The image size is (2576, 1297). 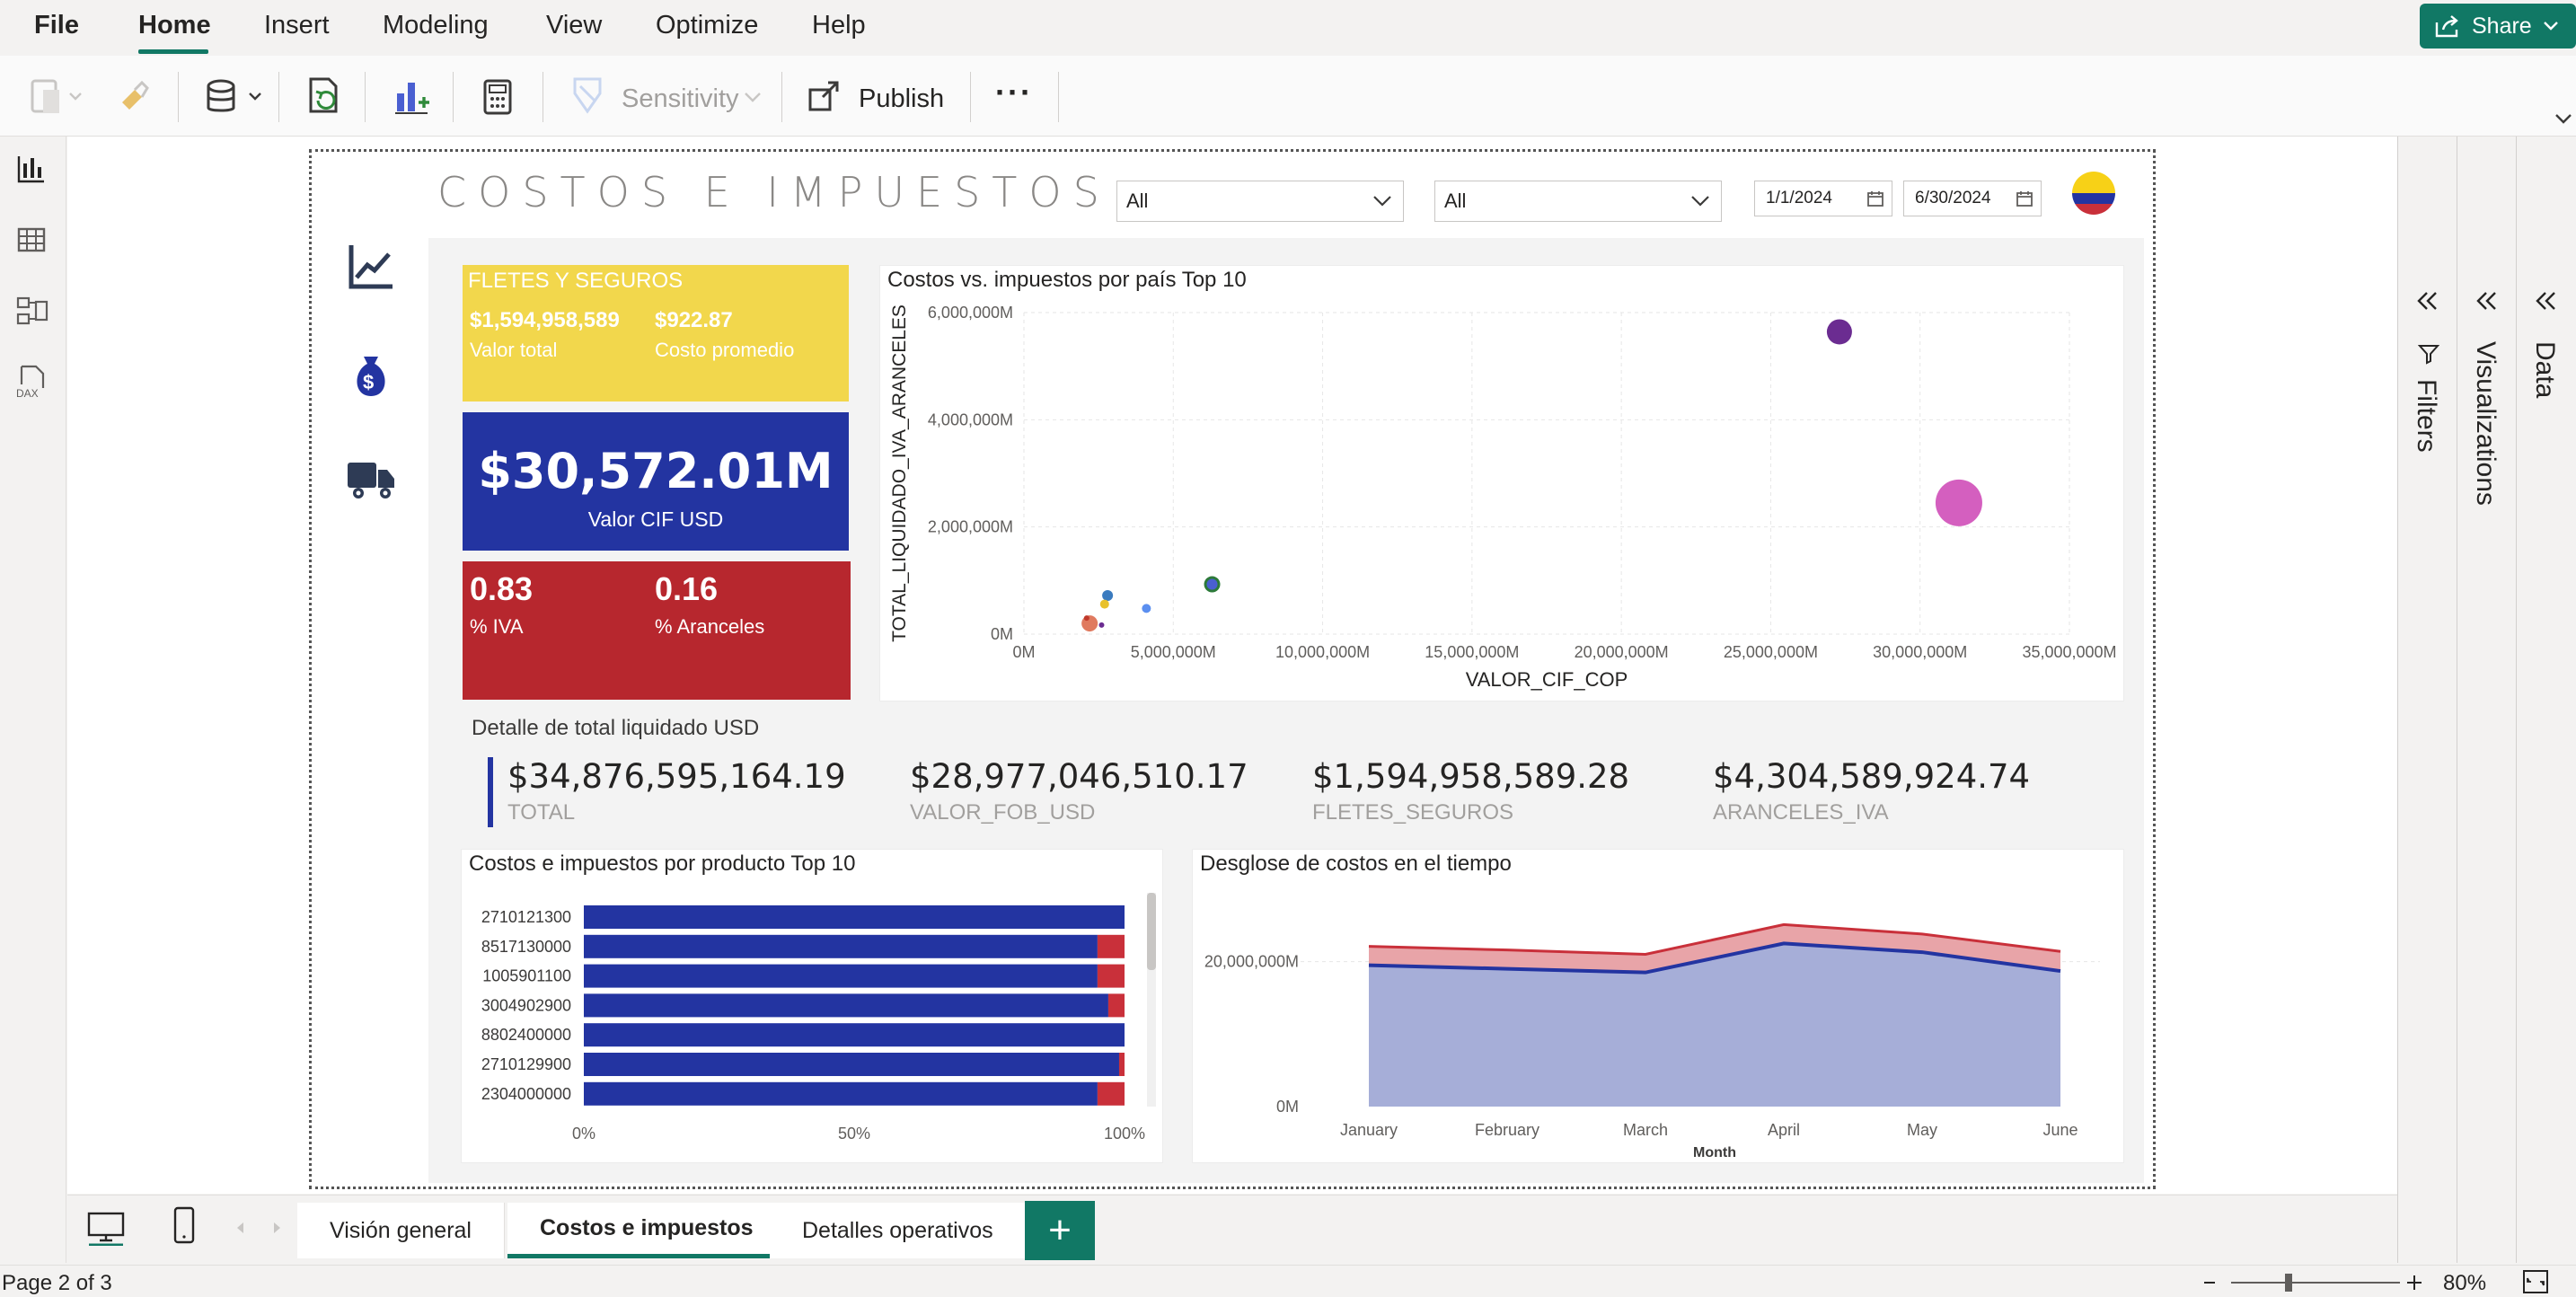 I want to click on date-end-input: 6/30/2024, so click(x=1972, y=198).